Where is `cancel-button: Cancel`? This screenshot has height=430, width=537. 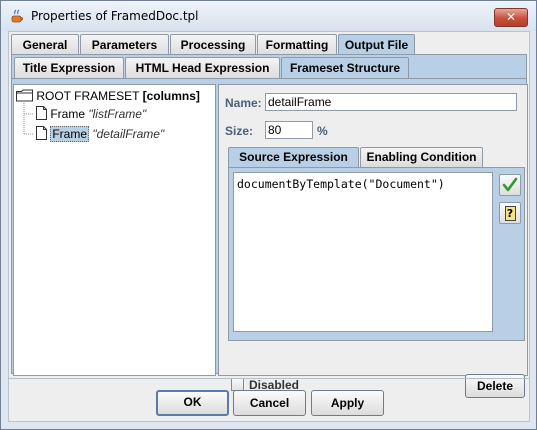 cancel-button: Cancel is located at coordinates (269, 403).